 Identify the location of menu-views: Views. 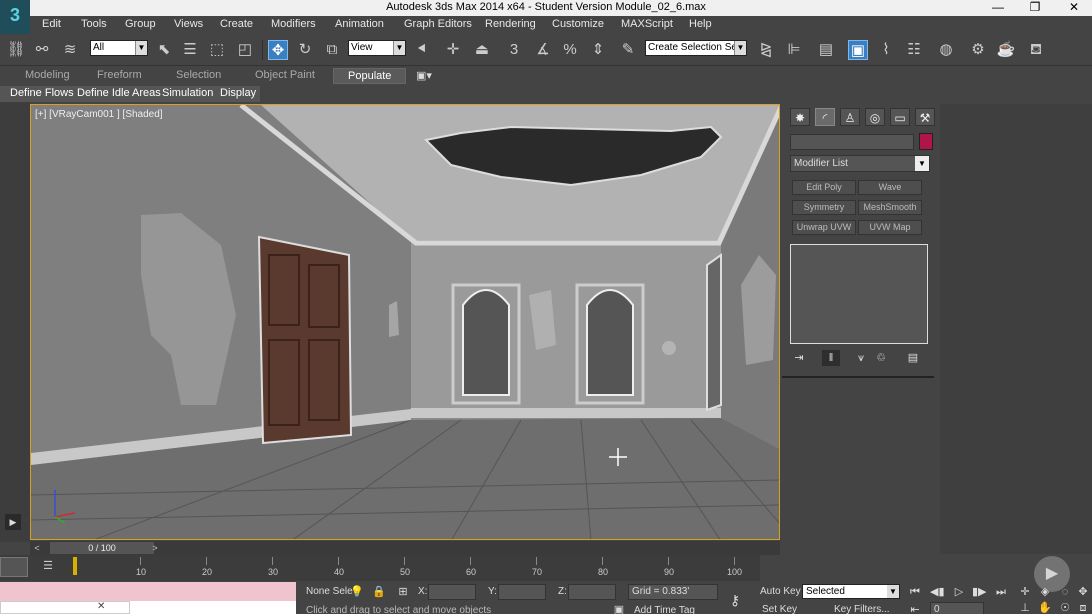
(188, 24).